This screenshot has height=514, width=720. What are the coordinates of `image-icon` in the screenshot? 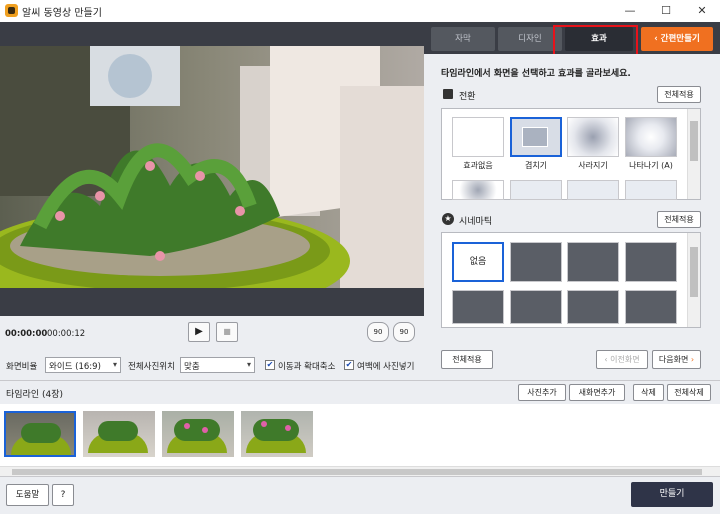 It's located at (535, 137).